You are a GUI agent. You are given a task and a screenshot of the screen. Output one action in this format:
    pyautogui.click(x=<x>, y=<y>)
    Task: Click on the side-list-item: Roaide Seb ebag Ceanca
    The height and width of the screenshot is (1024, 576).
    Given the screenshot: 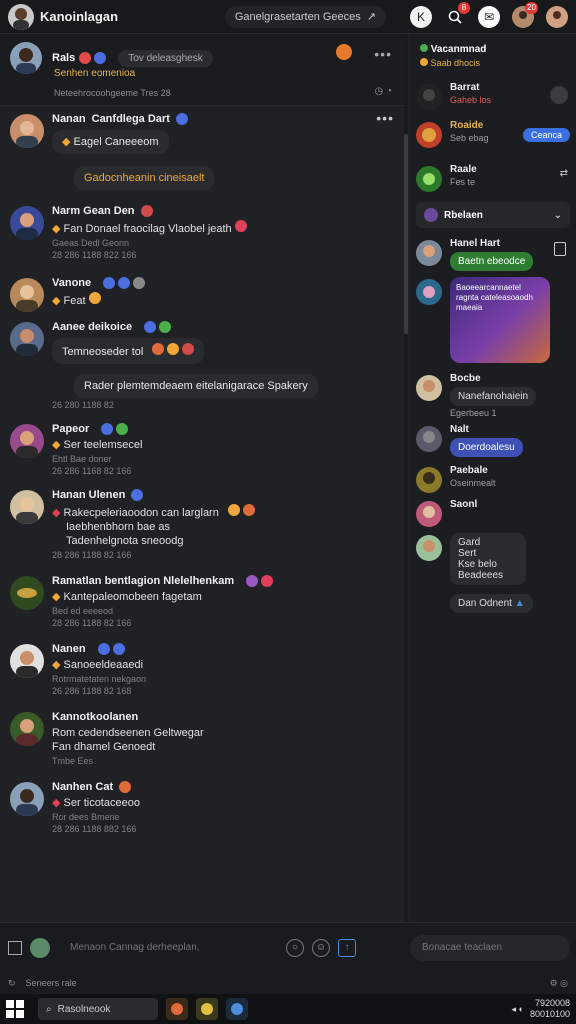 What is the action you would take?
    pyautogui.click(x=493, y=135)
    